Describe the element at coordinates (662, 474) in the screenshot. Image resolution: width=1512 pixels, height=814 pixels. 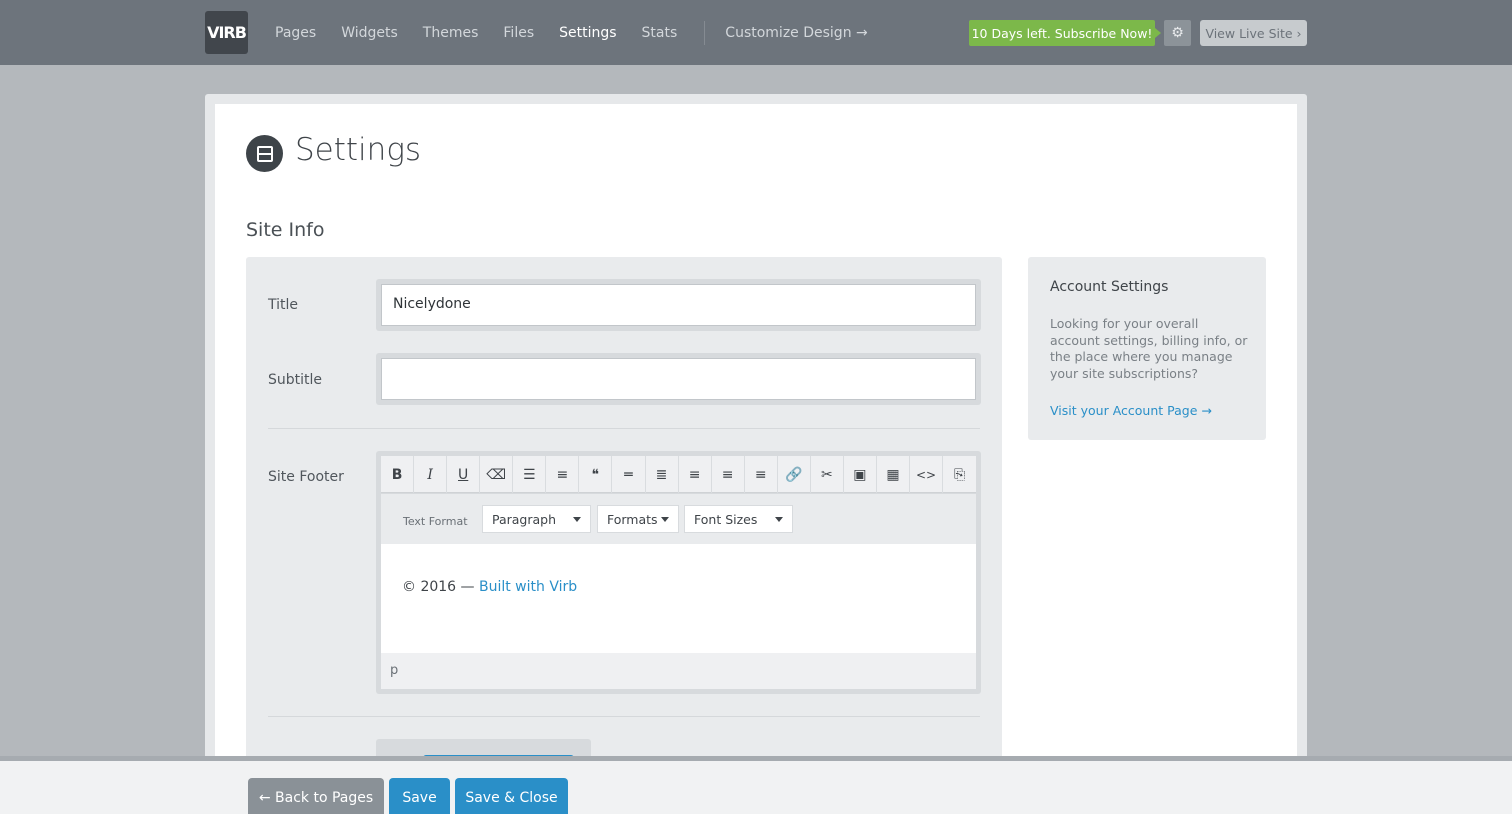
I see `align-left-icon: ≣` at that location.